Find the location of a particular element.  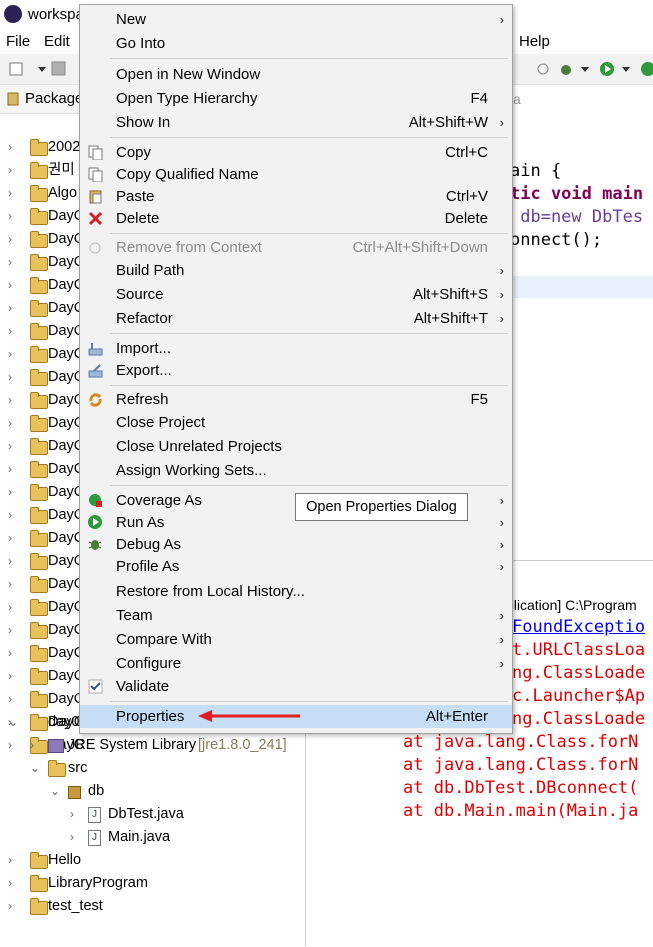

menu-item-copy: Copy Ctrl+C is located at coordinates (296, 152).